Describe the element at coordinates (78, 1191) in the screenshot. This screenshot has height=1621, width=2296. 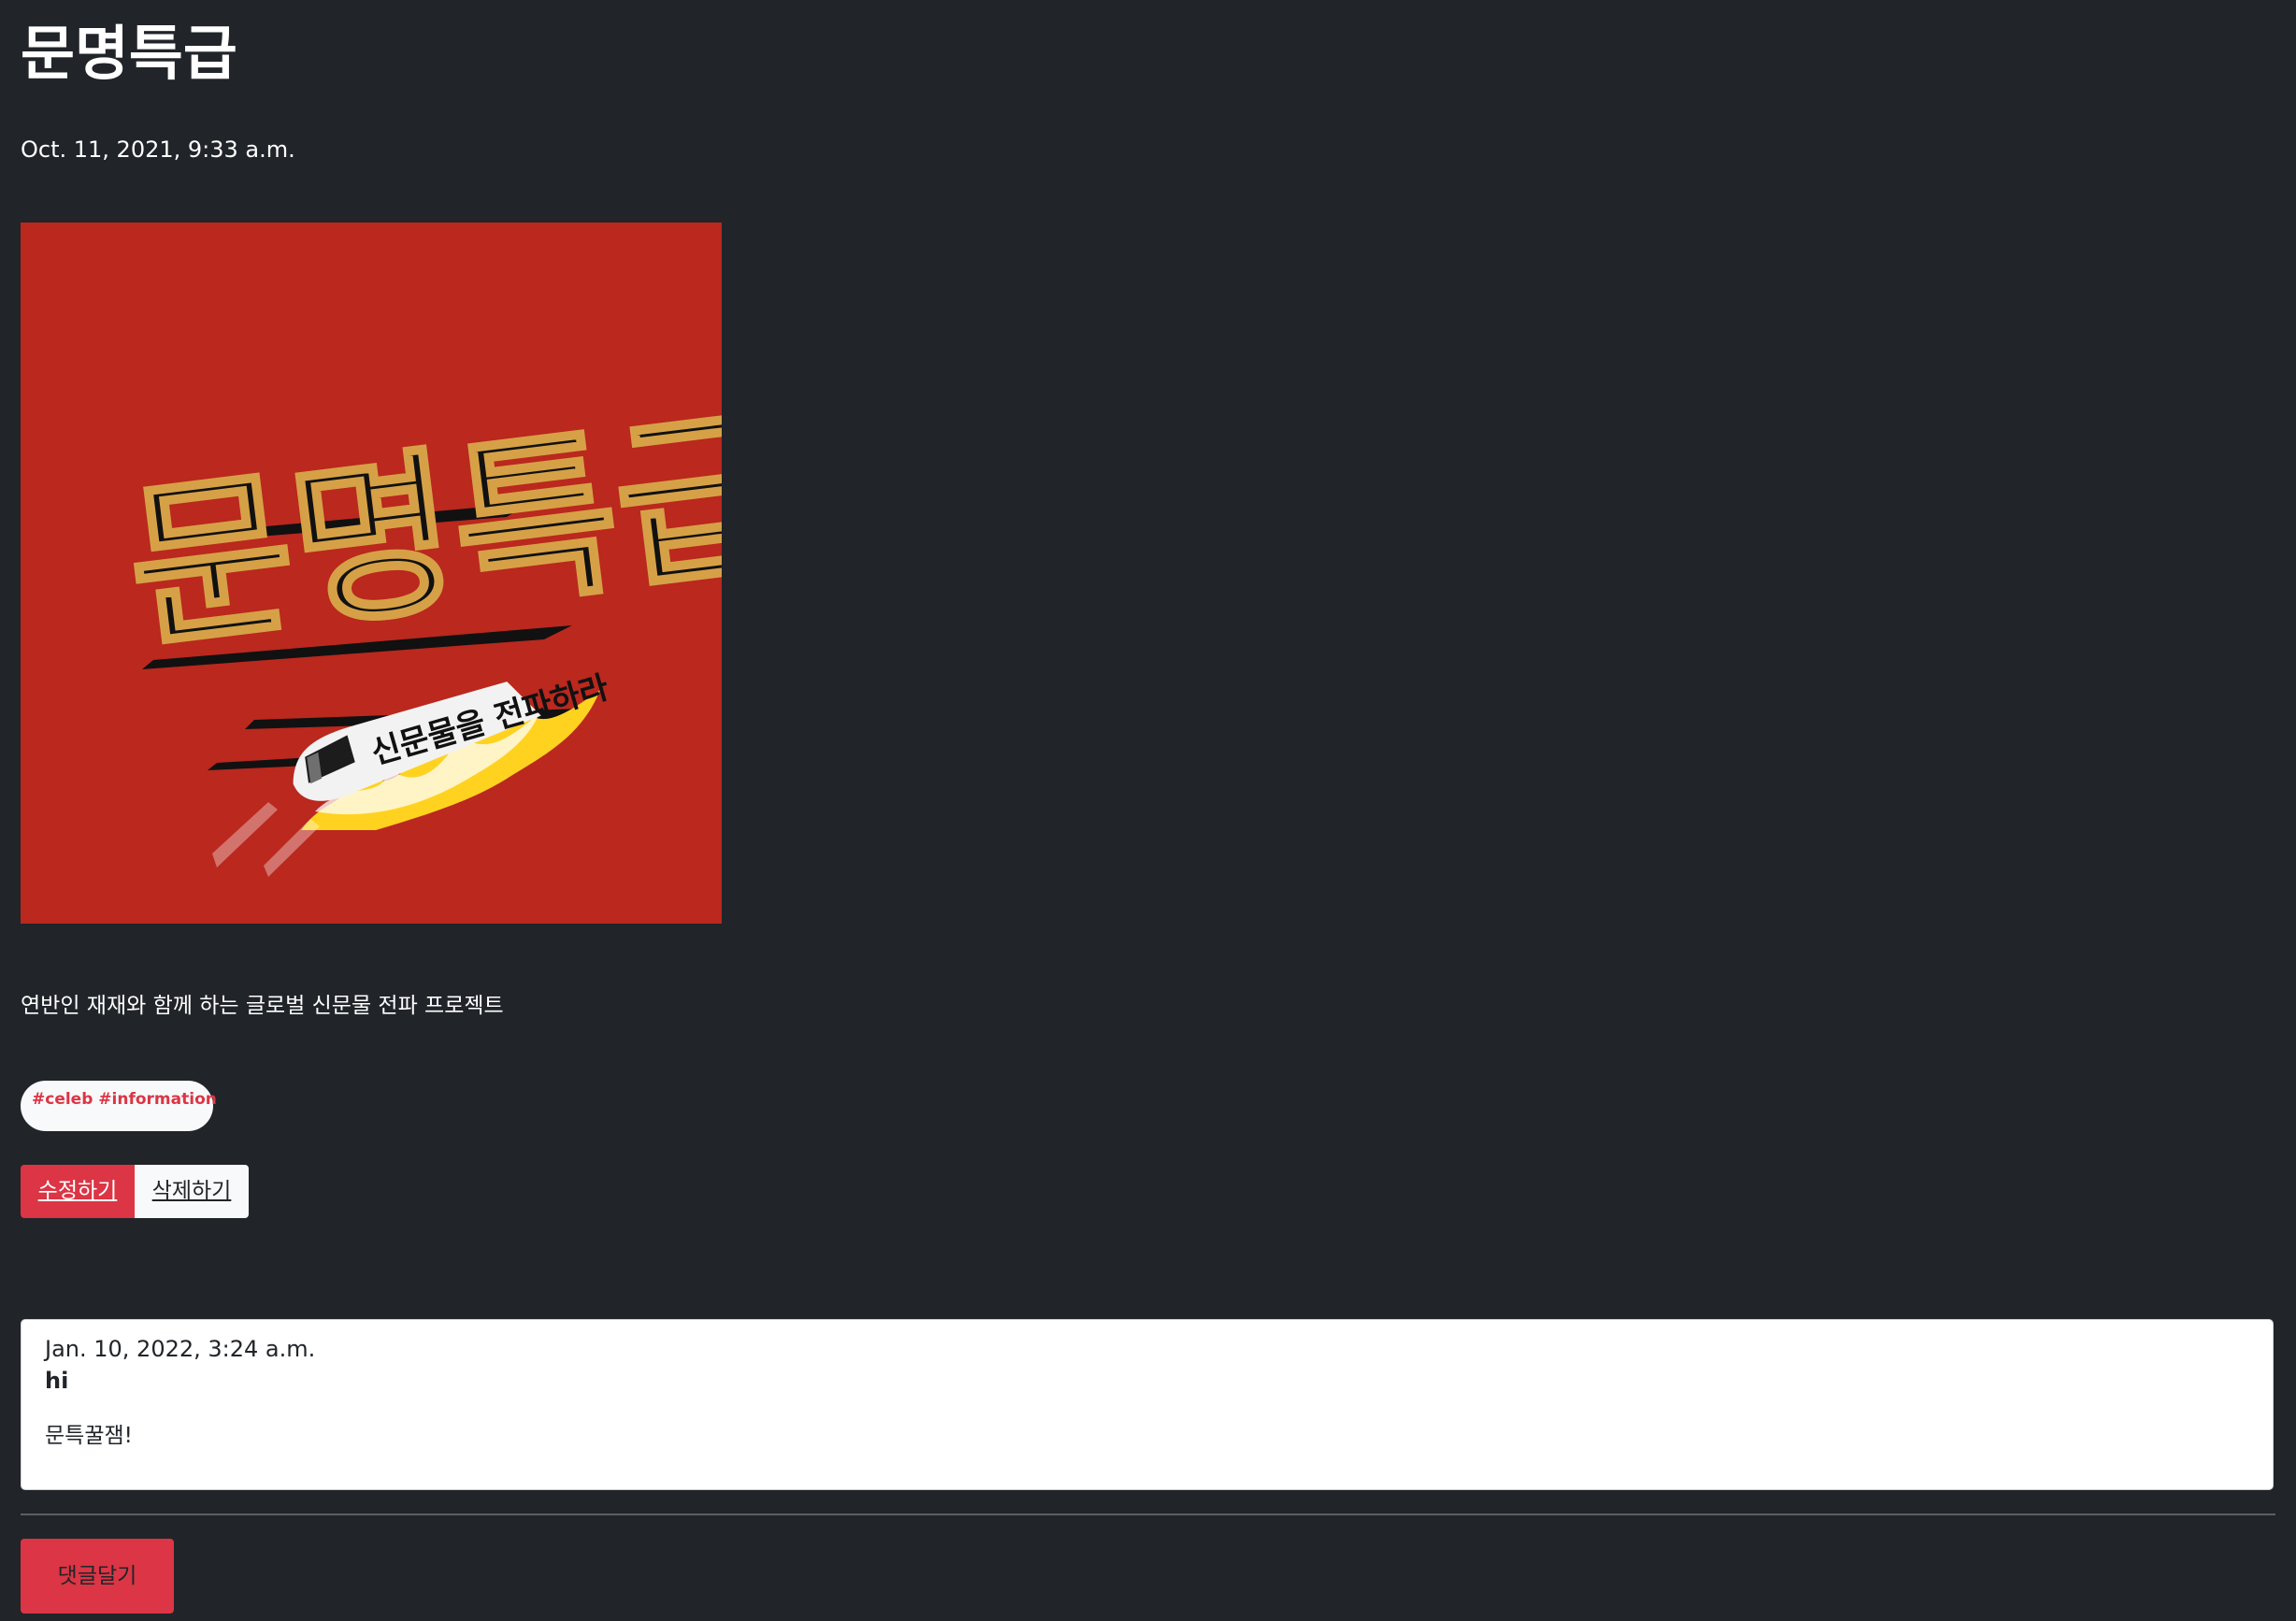
I see `edit-button: 수정하기` at that location.